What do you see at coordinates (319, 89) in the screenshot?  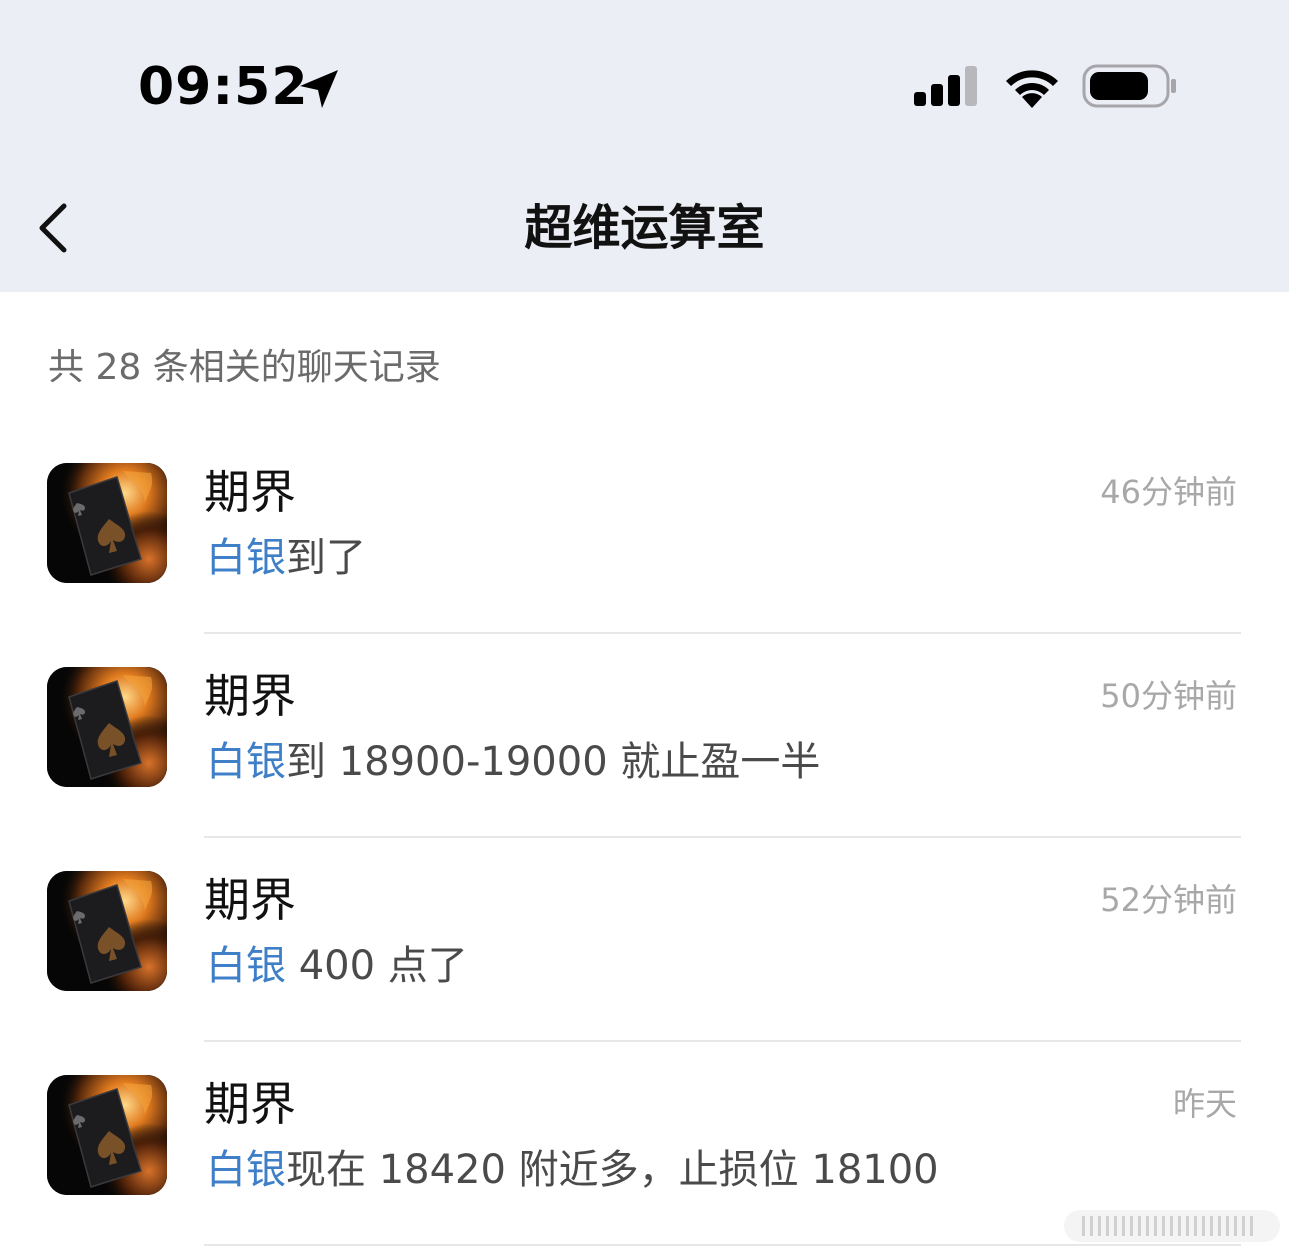 I see `location-arrow-icon` at bounding box center [319, 89].